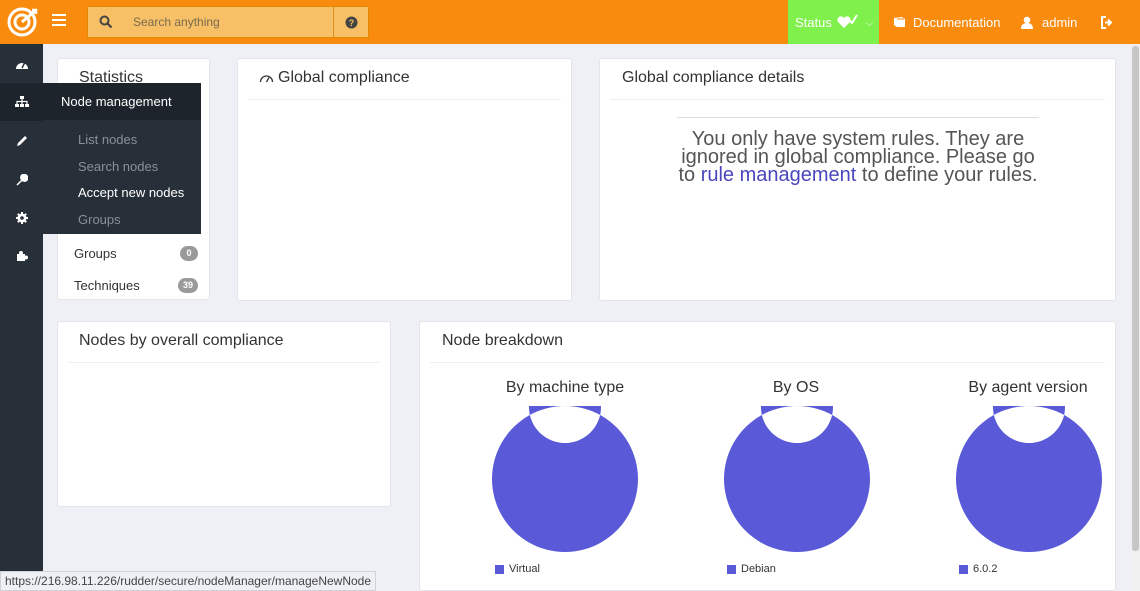 The height and width of the screenshot is (591, 1140). I want to click on panel-title: Node breakdown, so click(502, 340).